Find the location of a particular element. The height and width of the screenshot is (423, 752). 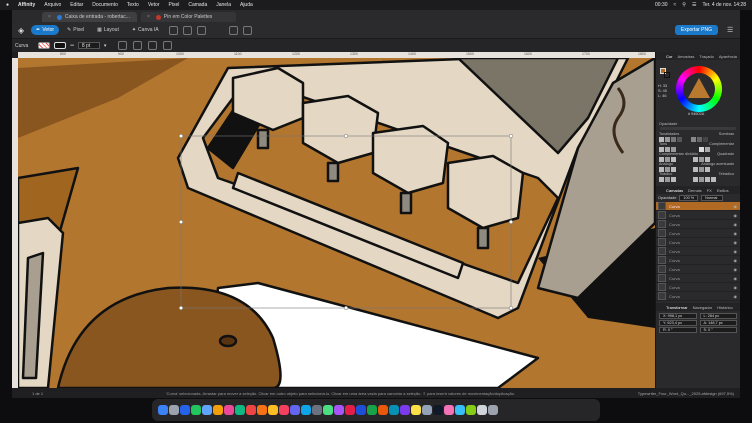

tab-navegador: Navegador is located at coordinates (703, 307).